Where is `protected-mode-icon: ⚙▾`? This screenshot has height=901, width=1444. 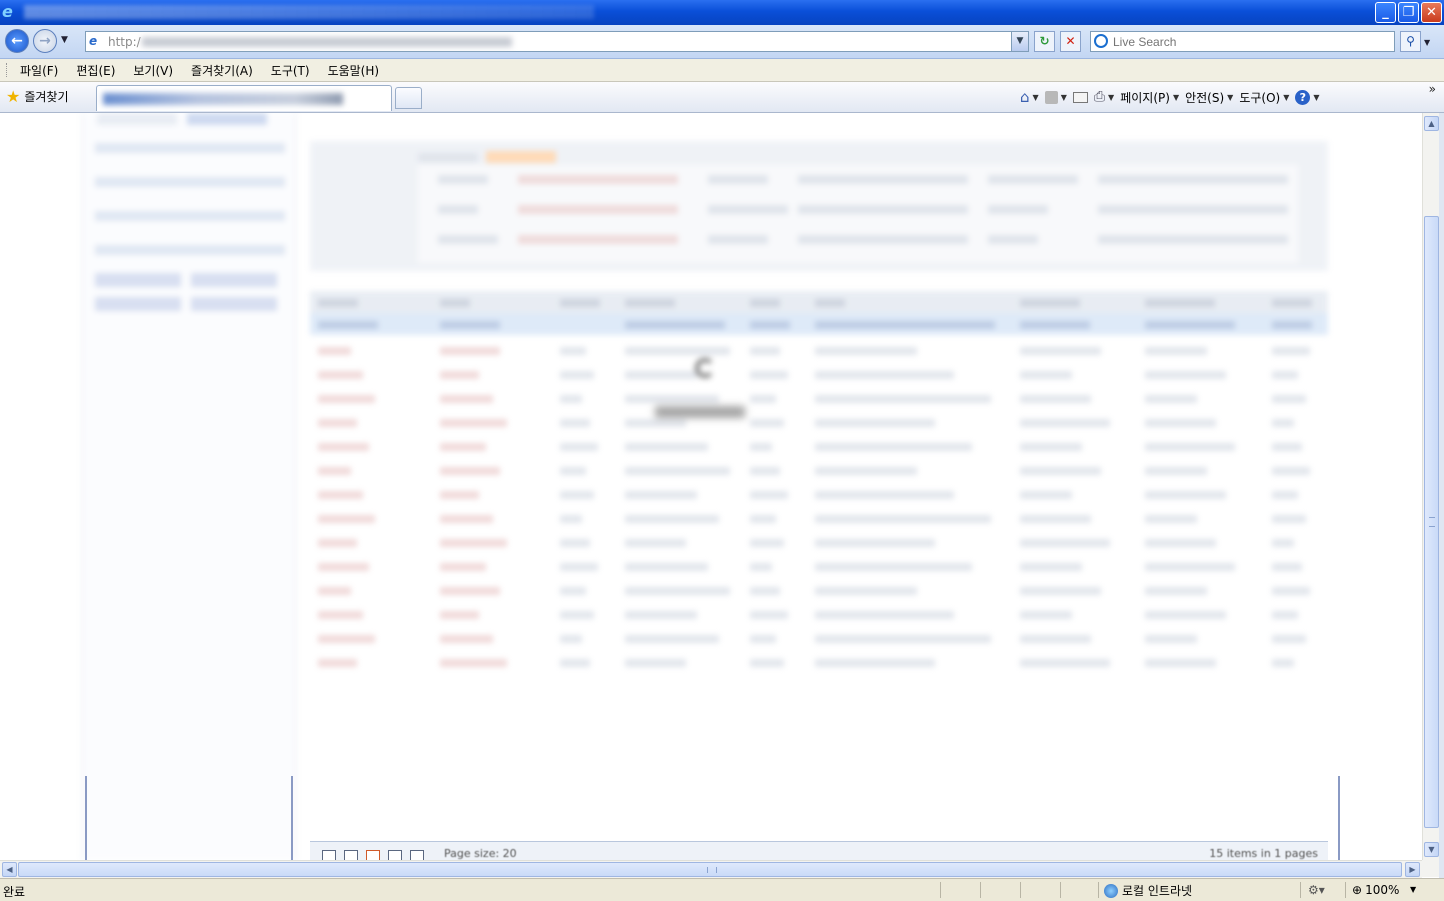
protected-mode-icon: ⚙▾ is located at coordinates (1316, 890).